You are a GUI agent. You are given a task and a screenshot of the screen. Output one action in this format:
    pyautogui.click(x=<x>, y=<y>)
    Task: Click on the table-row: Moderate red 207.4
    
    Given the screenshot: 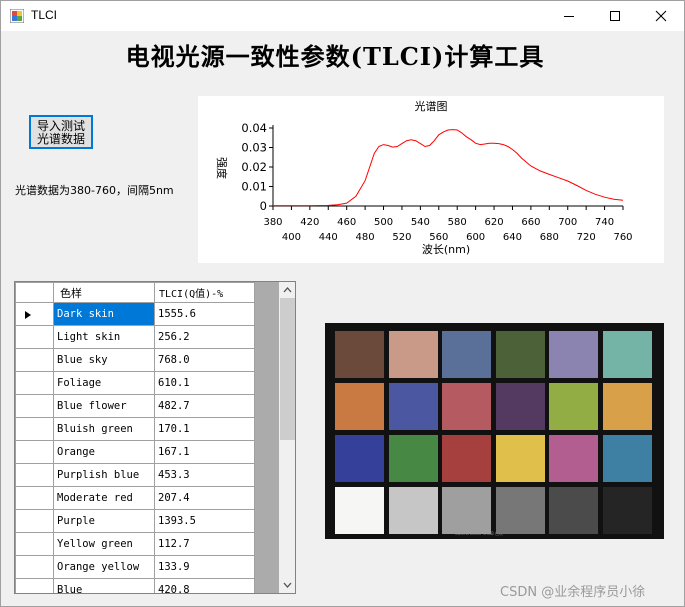 What is the action you would take?
    pyautogui.click(x=135, y=498)
    